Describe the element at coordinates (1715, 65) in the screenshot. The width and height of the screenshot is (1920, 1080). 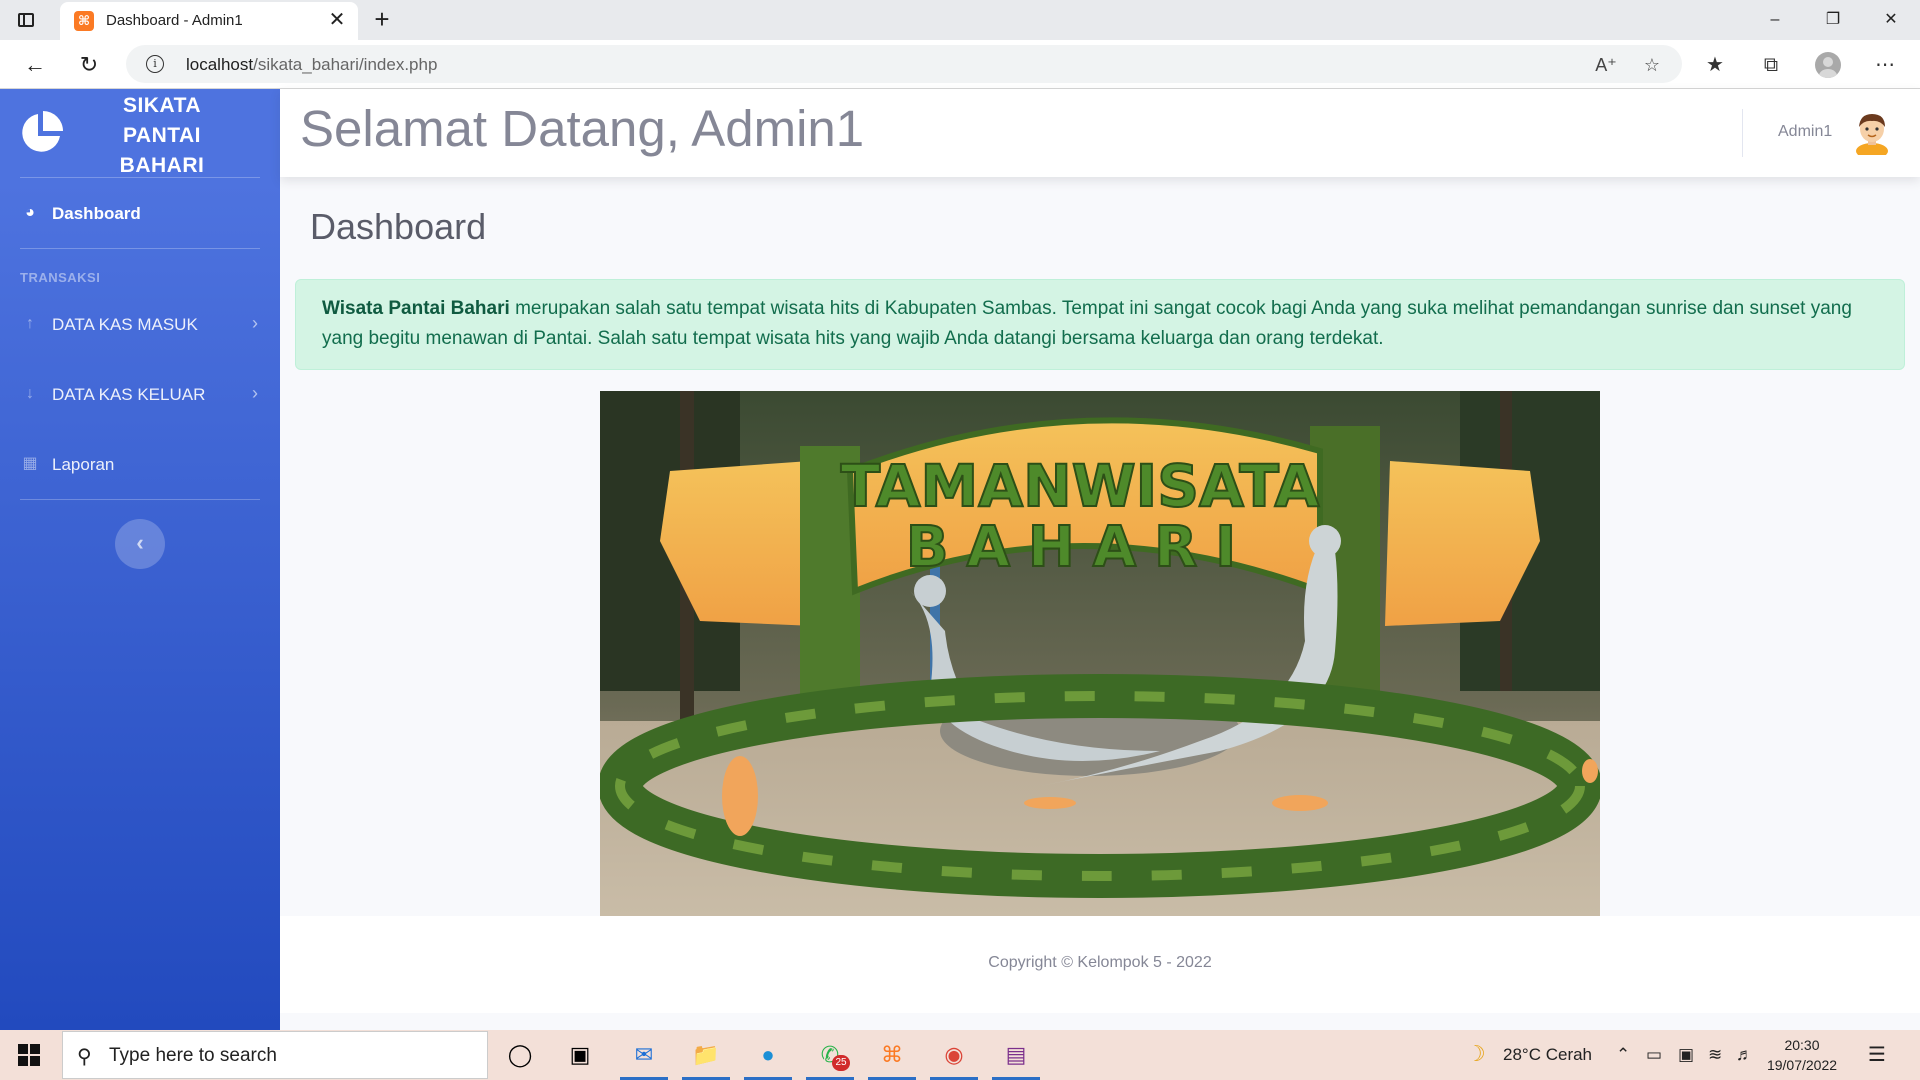
I see `favorites-icon: ★` at that location.